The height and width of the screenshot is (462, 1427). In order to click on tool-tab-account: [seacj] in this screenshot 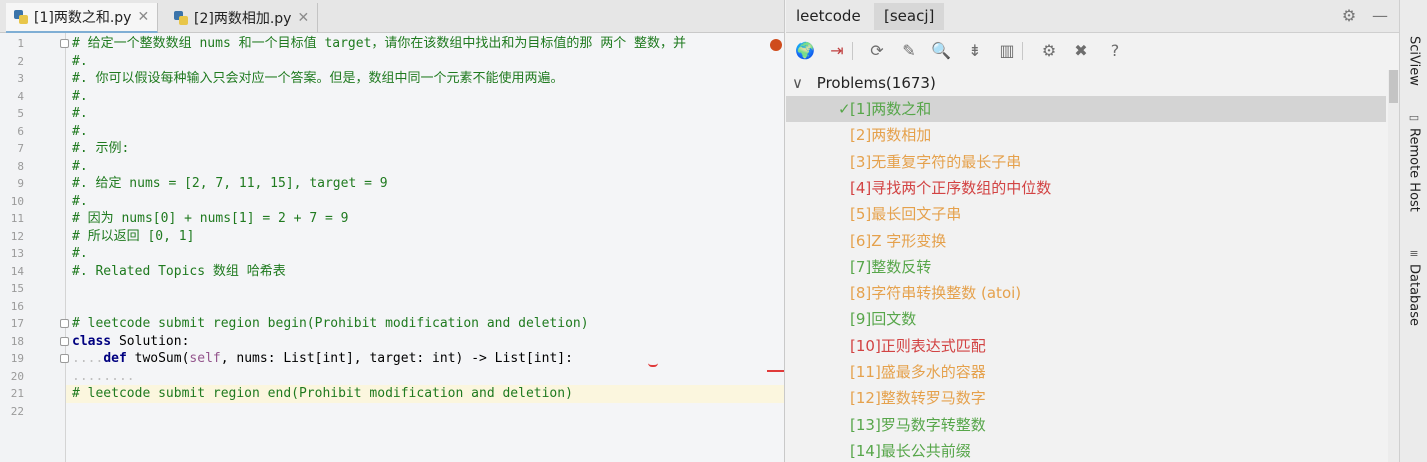, I will do `click(909, 16)`.